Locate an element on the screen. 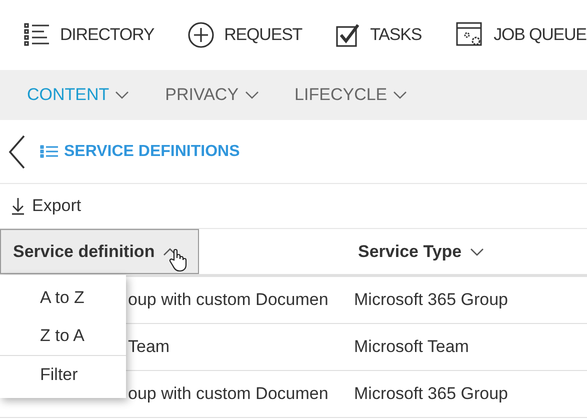 The width and height of the screenshot is (587, 419). hand-cursor-icon is located at coordinates (178, 260).